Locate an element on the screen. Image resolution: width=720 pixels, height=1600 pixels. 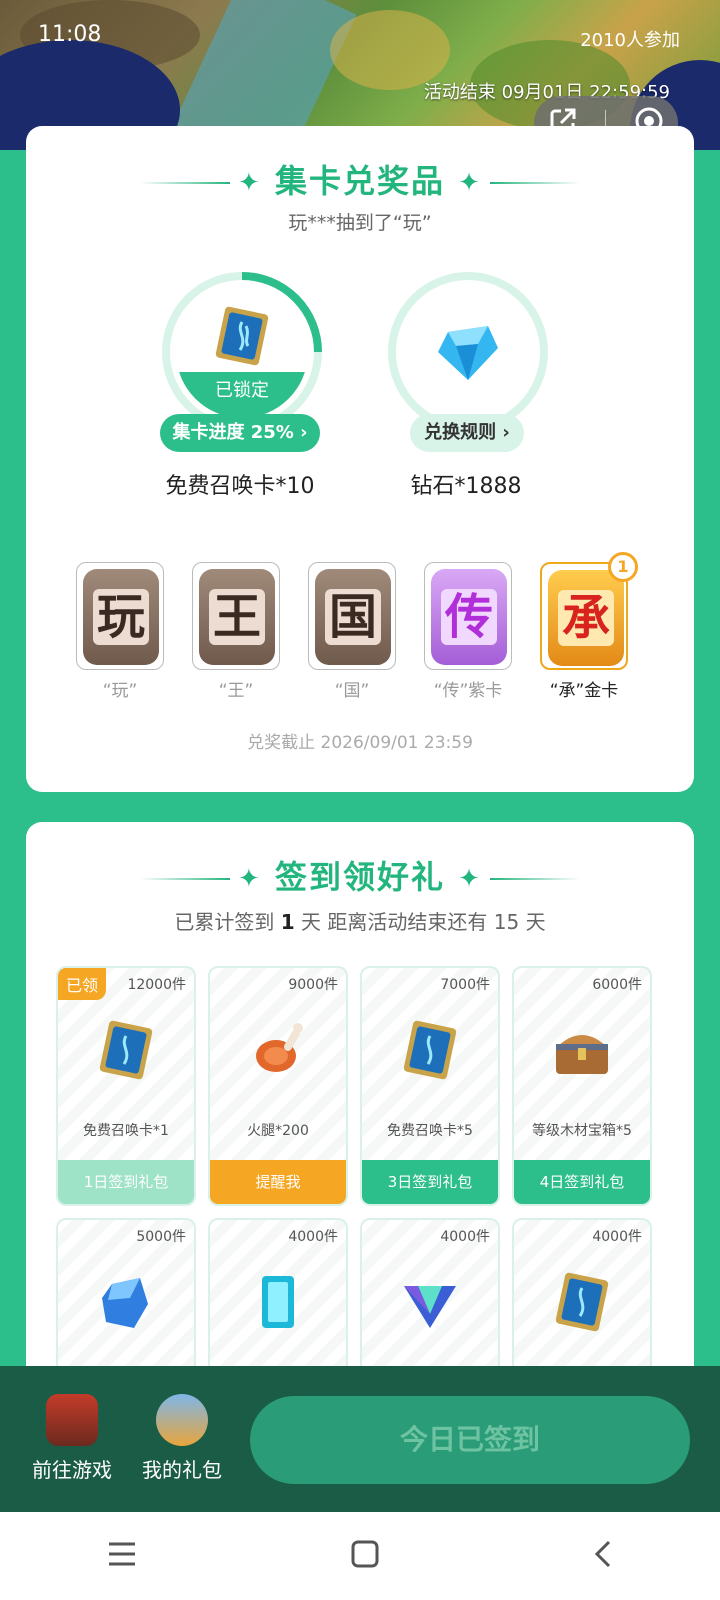
word-card-char: 国 is located at coordinates (352, 617).